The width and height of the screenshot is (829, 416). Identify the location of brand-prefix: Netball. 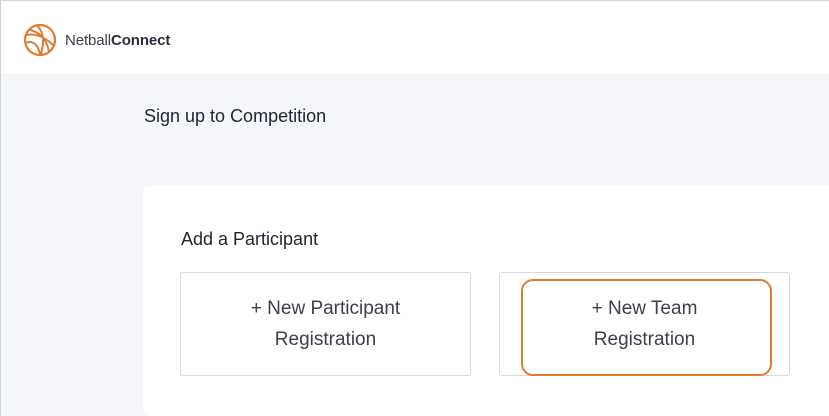
(88, 40).